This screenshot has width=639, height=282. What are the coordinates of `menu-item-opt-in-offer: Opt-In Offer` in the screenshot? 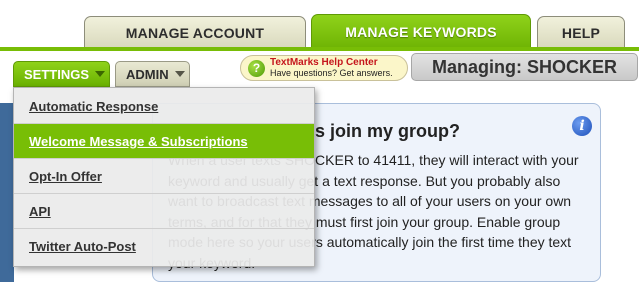 It's located at (164, 176).